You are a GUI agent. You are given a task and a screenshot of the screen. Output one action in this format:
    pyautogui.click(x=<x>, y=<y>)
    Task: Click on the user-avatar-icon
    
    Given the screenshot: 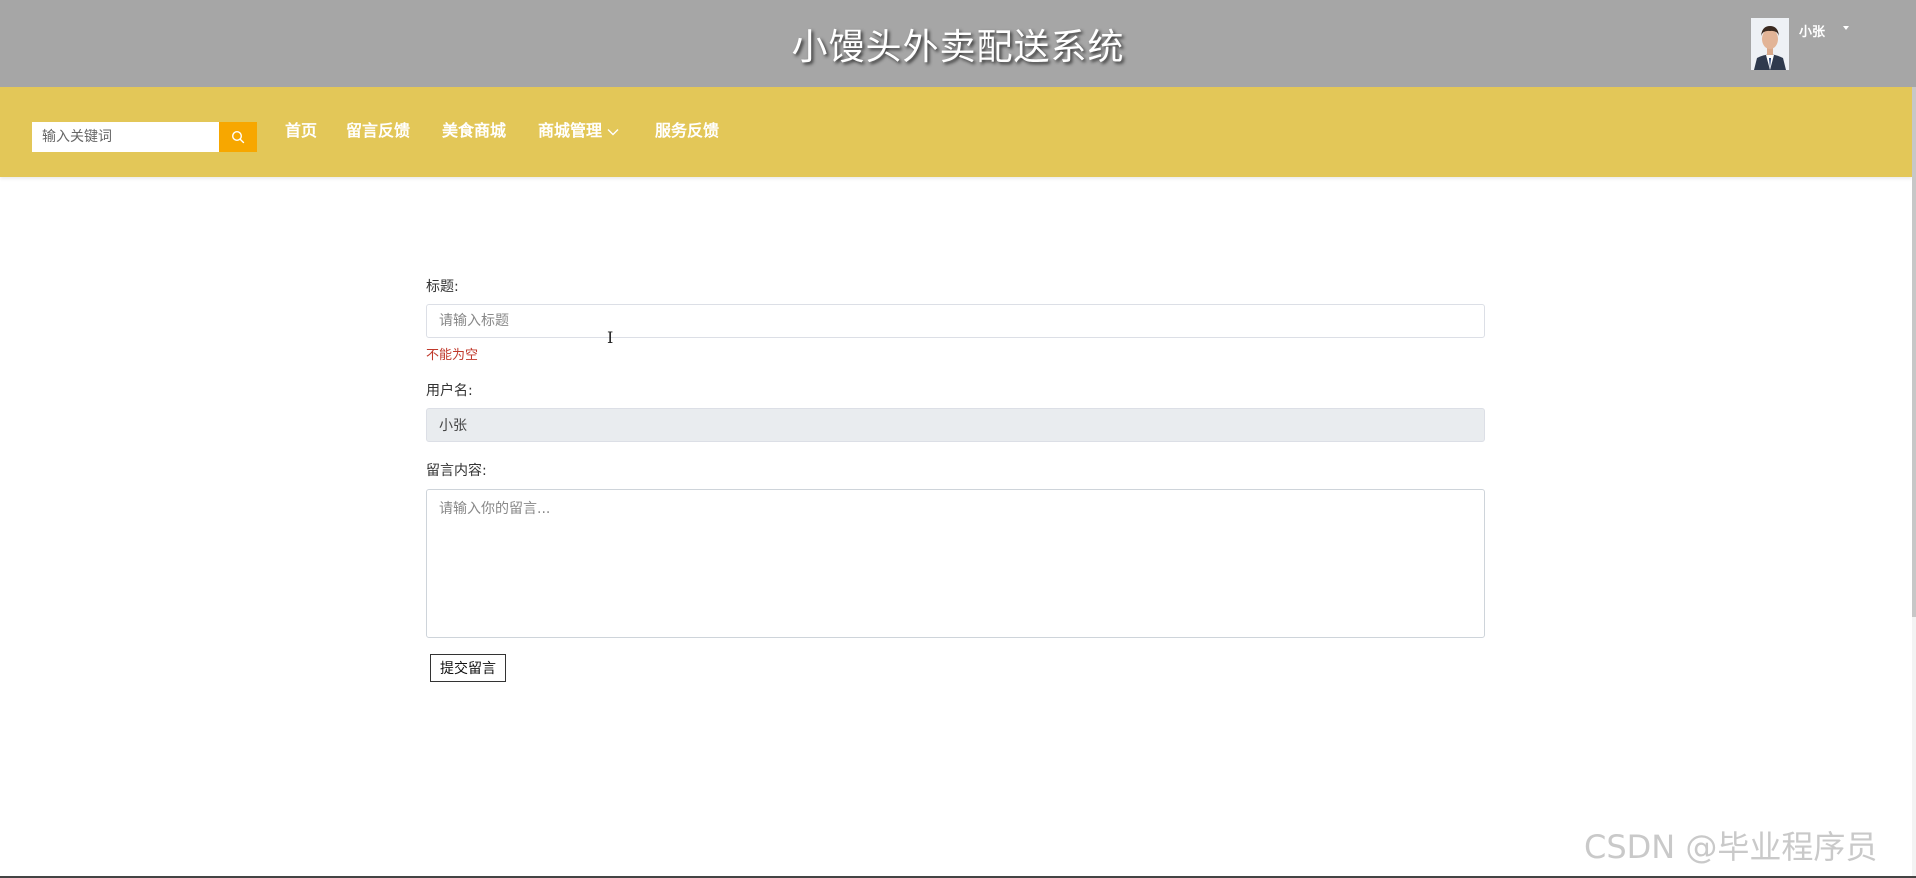 What is the action you would take?
    pyautogui.click(x=1770, y=44)
    